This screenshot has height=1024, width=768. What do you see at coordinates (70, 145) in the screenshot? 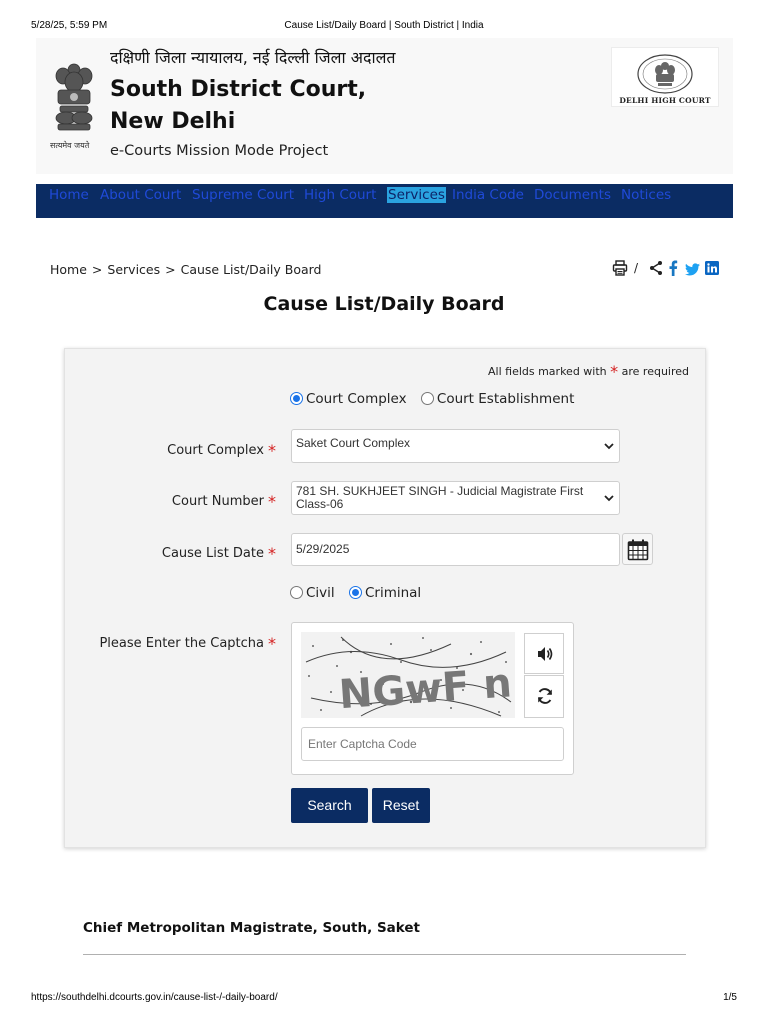
I see `emblem-motto: सत्यमेव जयते` at bounding box center [70, 145].